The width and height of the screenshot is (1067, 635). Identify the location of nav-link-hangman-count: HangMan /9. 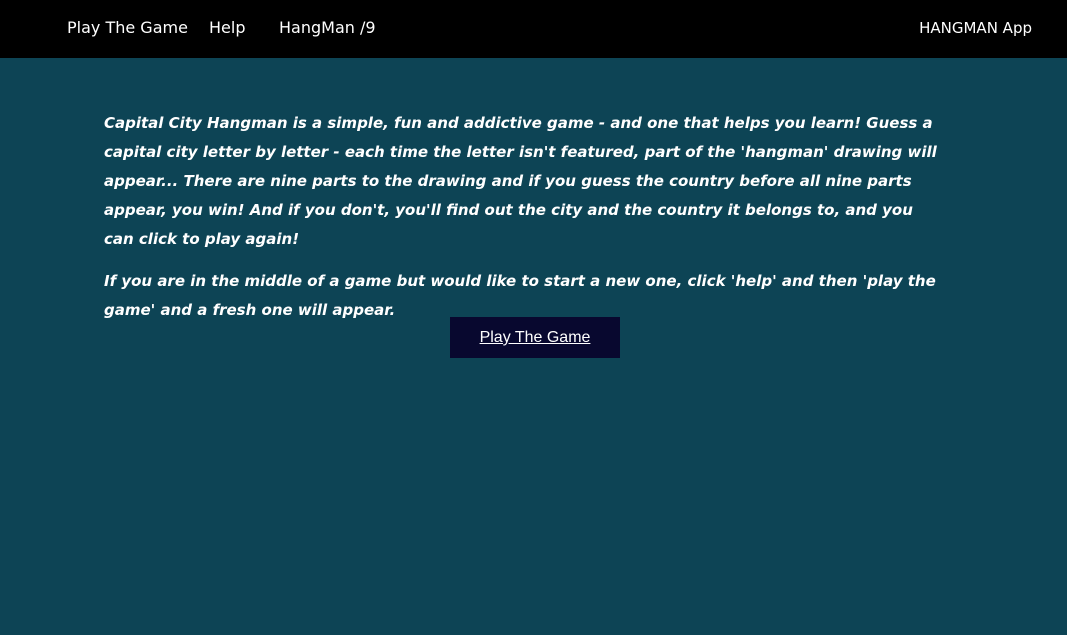
(327, 28).